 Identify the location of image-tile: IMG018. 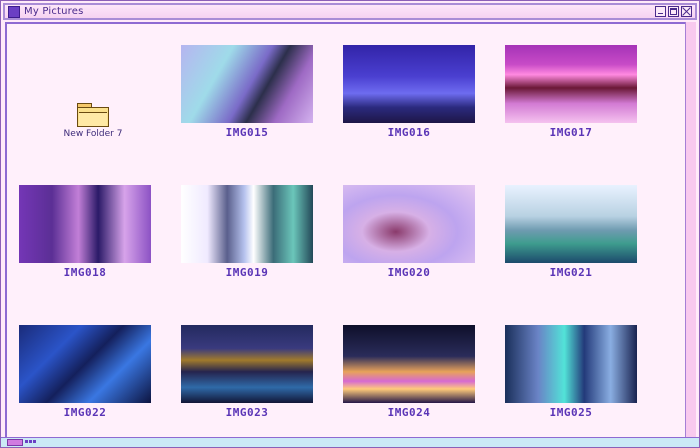
(85, 232).